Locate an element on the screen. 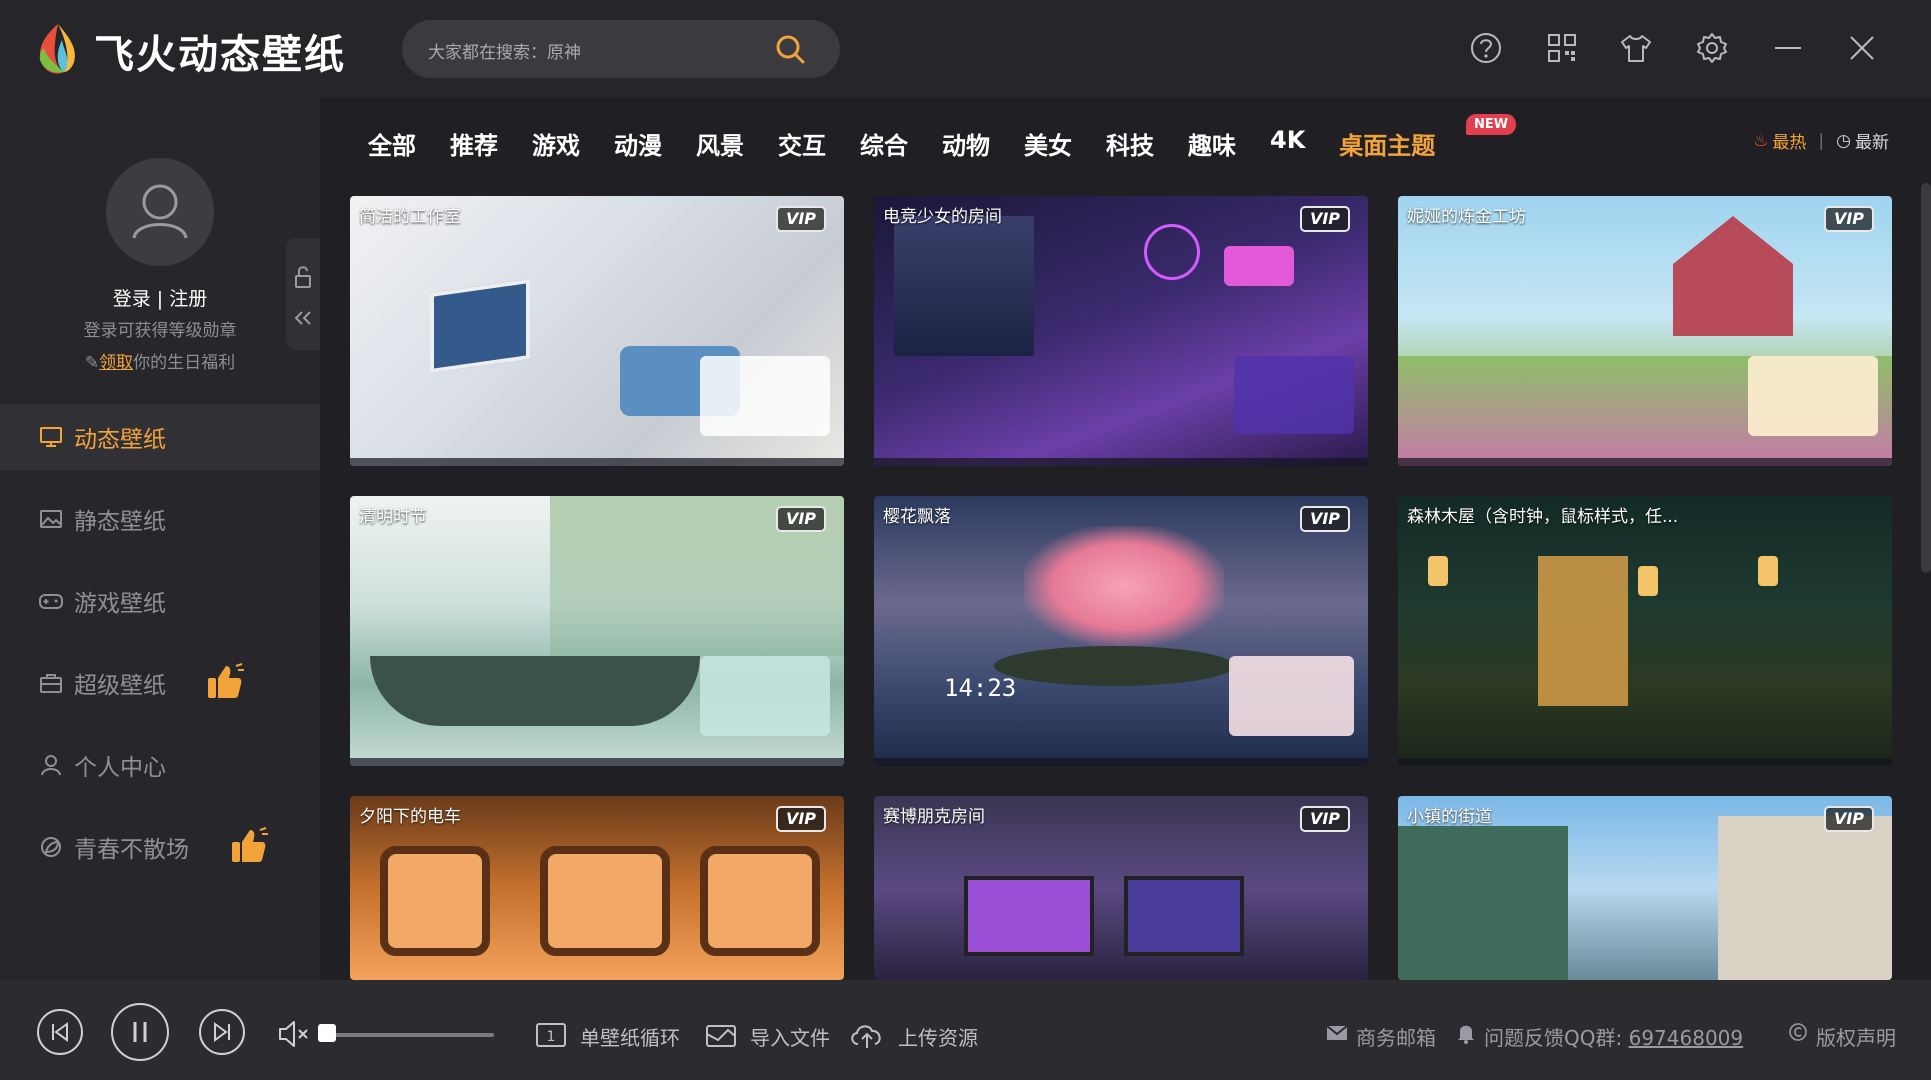 Image resolution: width=1931 pixels, height=1080 pixels. sidebar-item-dynamic: 动态壁纸 is located at coordinates (160, 437).